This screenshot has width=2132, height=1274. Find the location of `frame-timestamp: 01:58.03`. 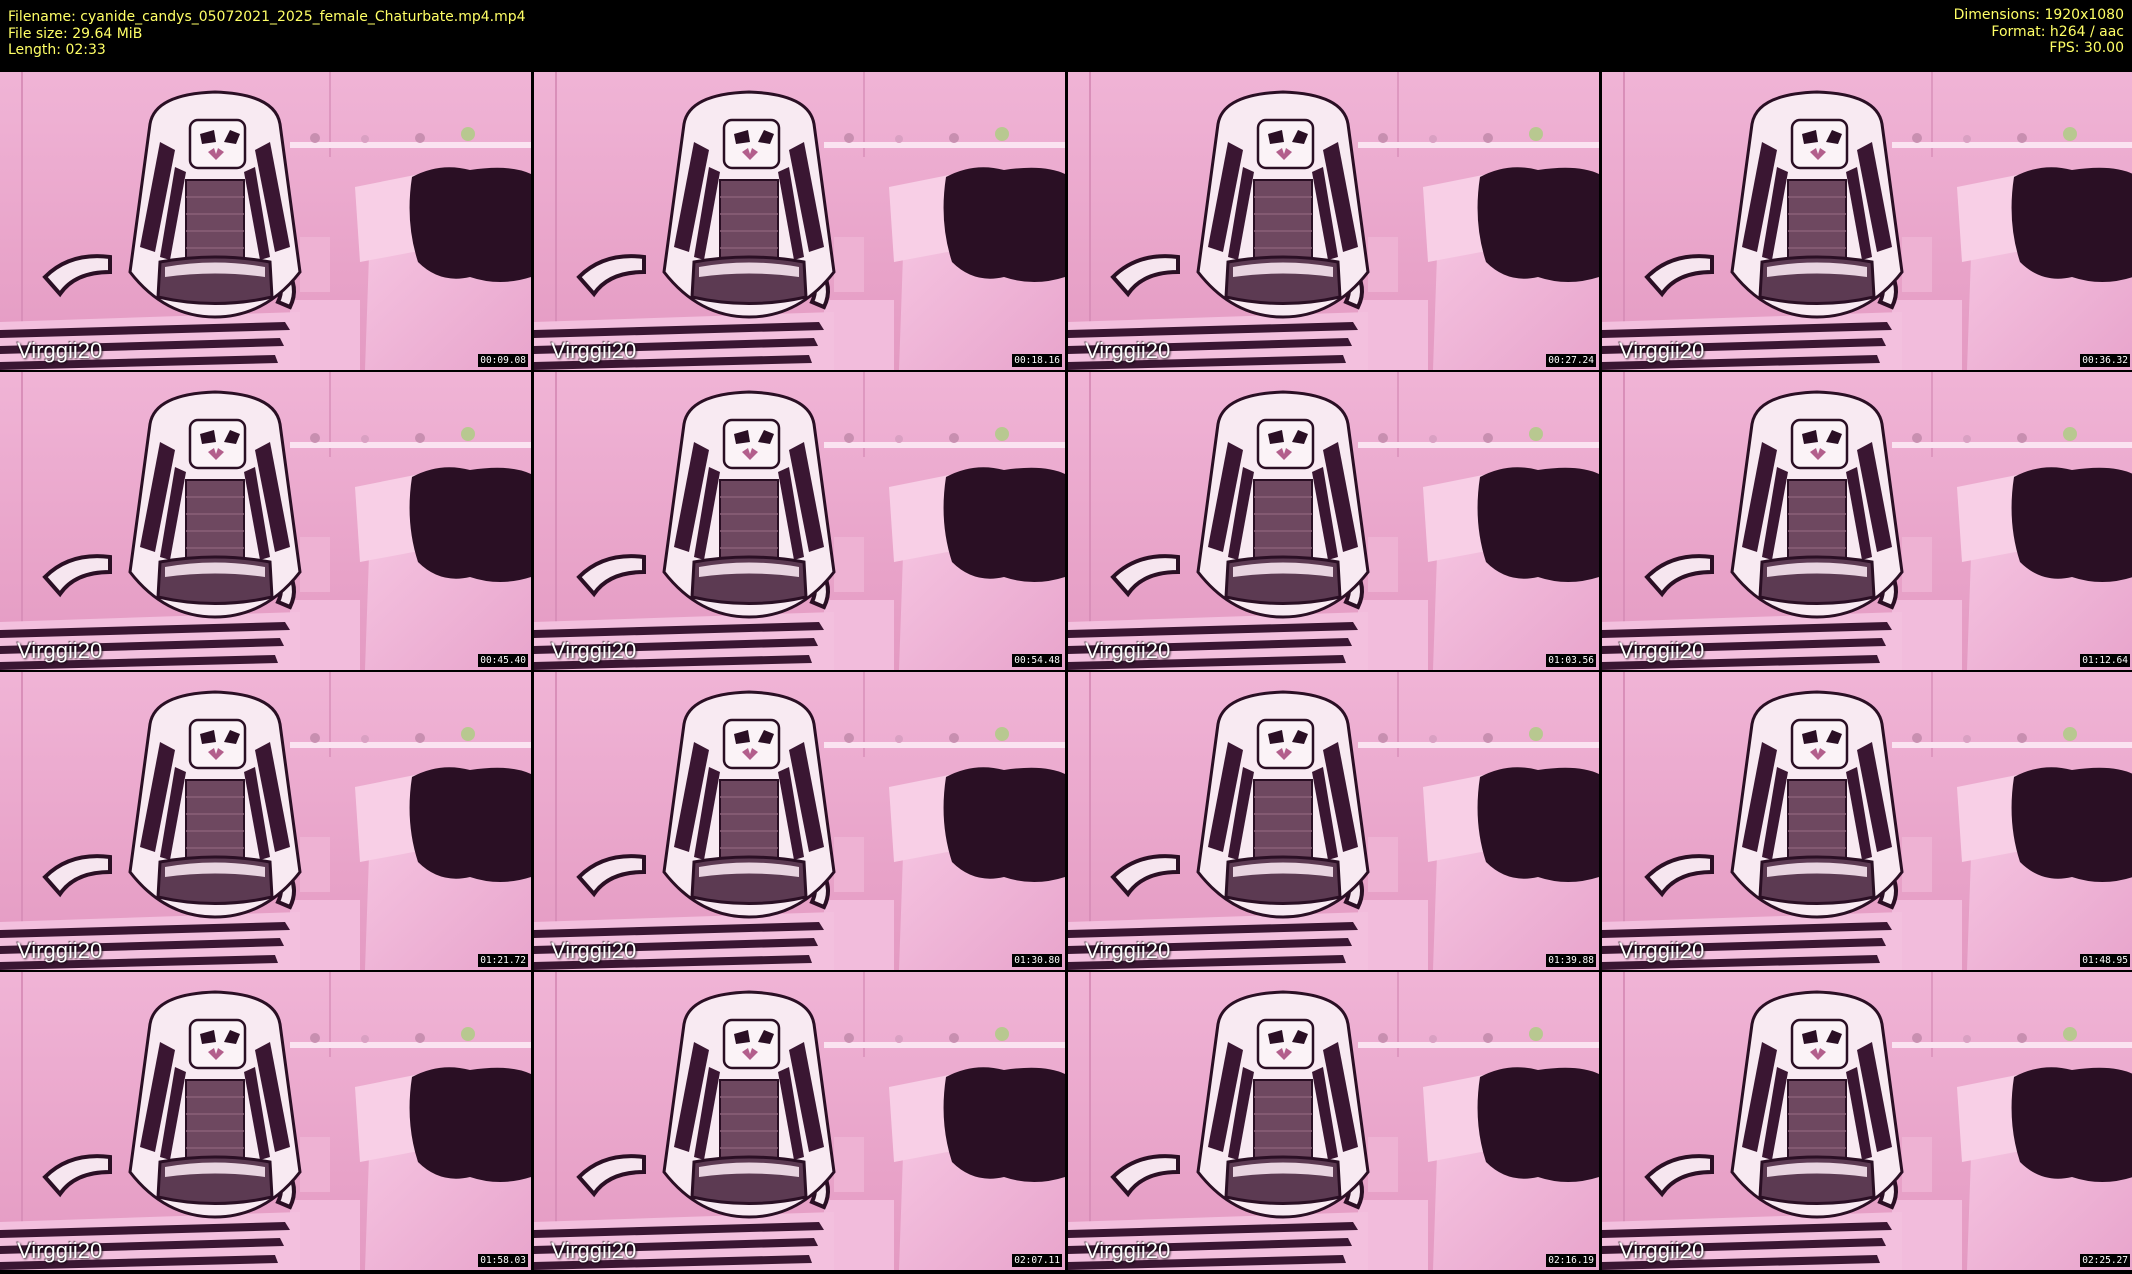

frame-timestamp: 01:58.03 is located at coordinates (503, 1260).